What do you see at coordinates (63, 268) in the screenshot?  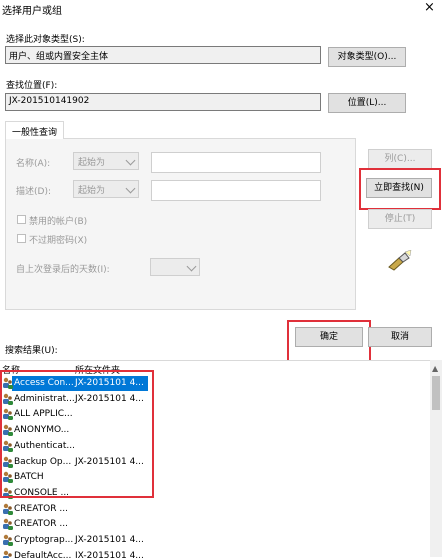 I see `days-since-logon-label: 自上次登录后的天数(I):` at bounding box center [63, 268].